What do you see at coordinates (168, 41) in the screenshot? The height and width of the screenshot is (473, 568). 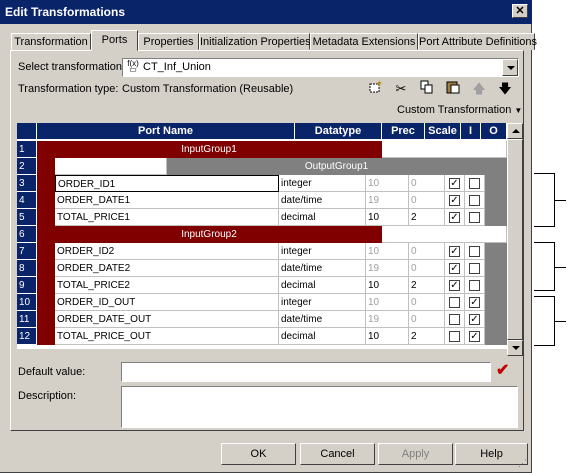 I see `tab-properties: Properties` at bounding box center [168, 41].